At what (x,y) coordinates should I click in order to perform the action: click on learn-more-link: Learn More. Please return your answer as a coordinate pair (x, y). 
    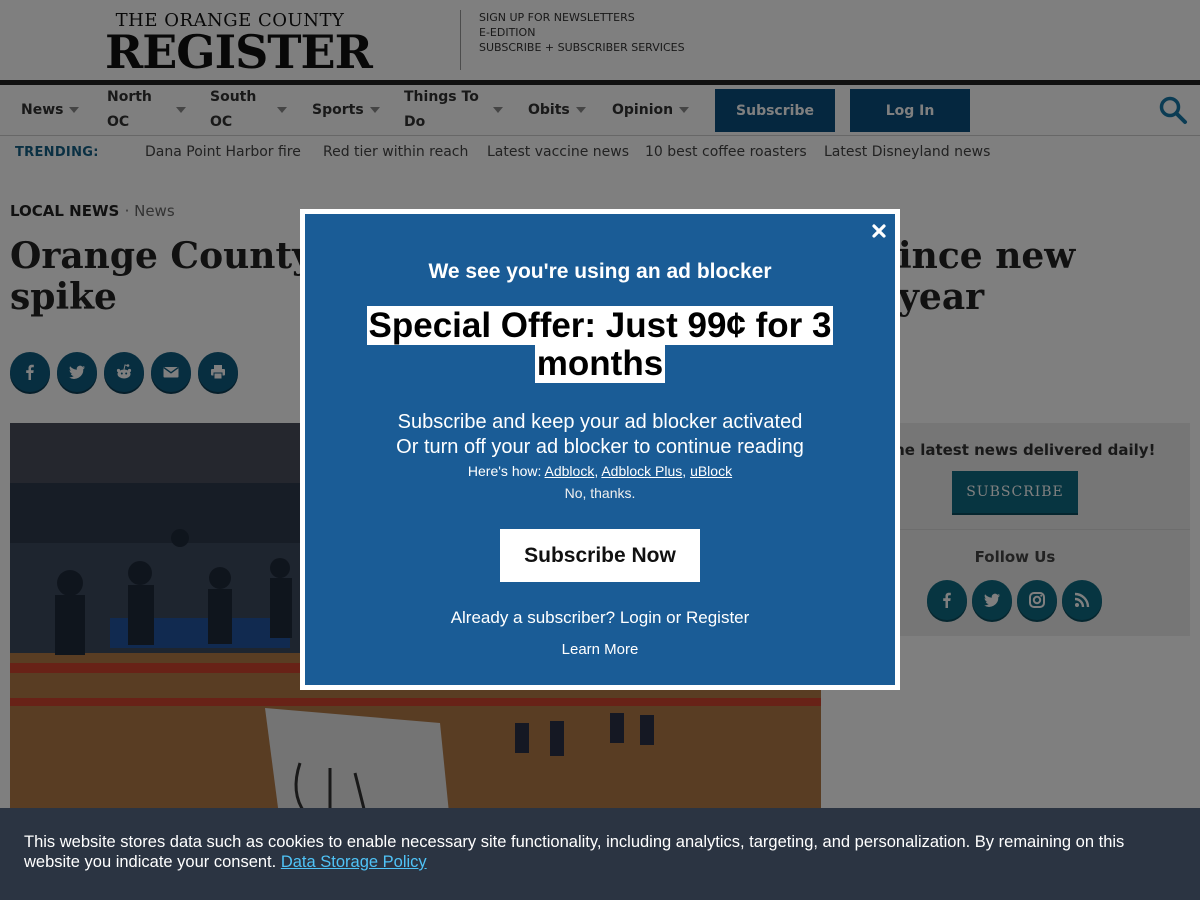
    Looking at the image, I should click on (600, 649).